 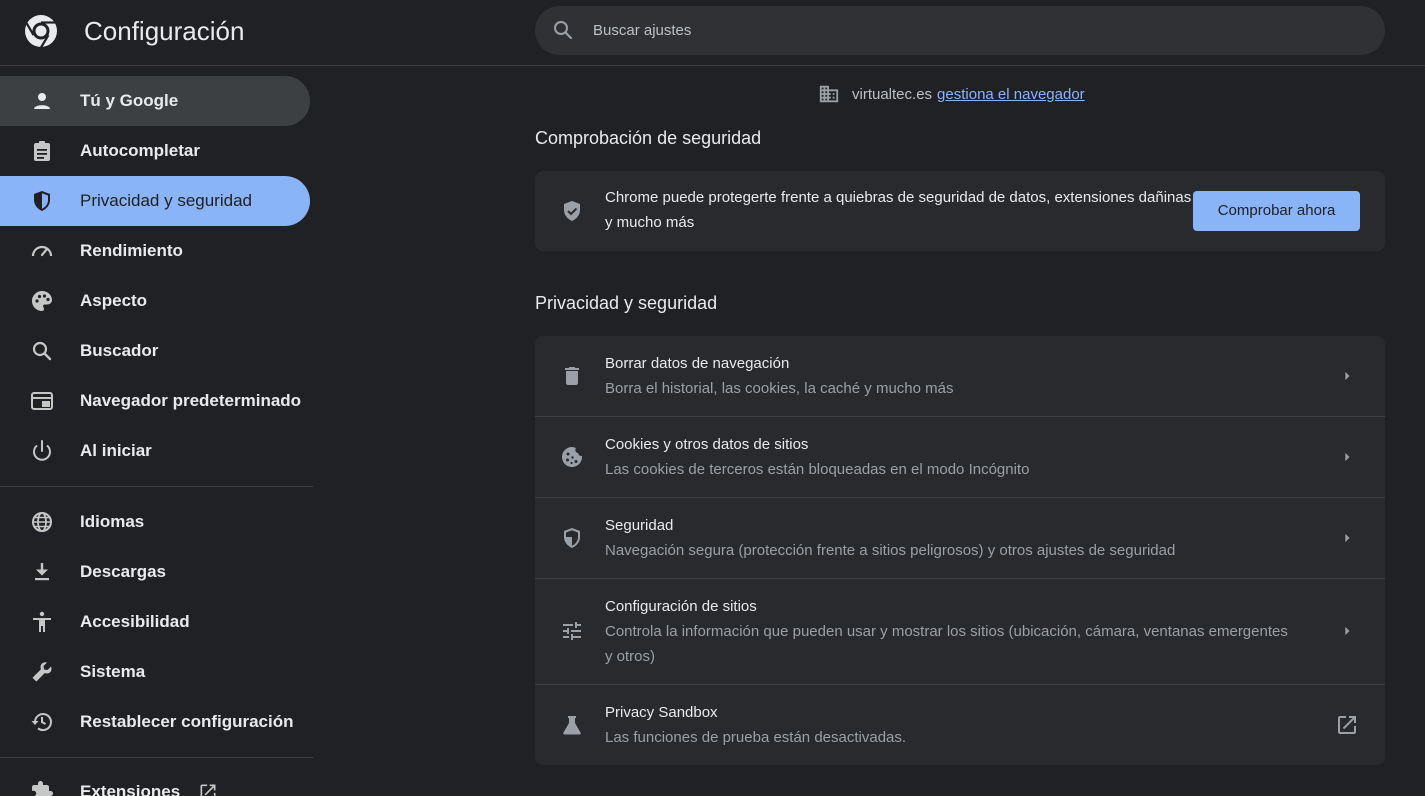 I want to click on sidebar-item-reset: Restablecer configuración, so click(x=155, y=722).